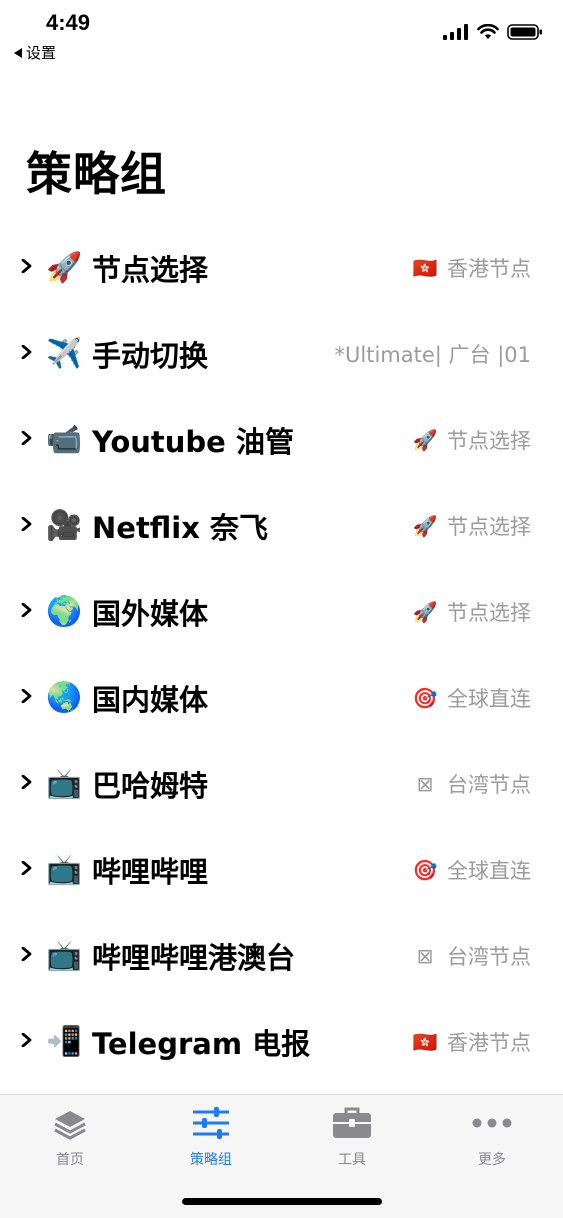 The height and width of the screenshot is (1218, 563). Describe the element at coordinates (352, 1160) in the screenshot. I see `tab-tools-label: 工具` at that location.